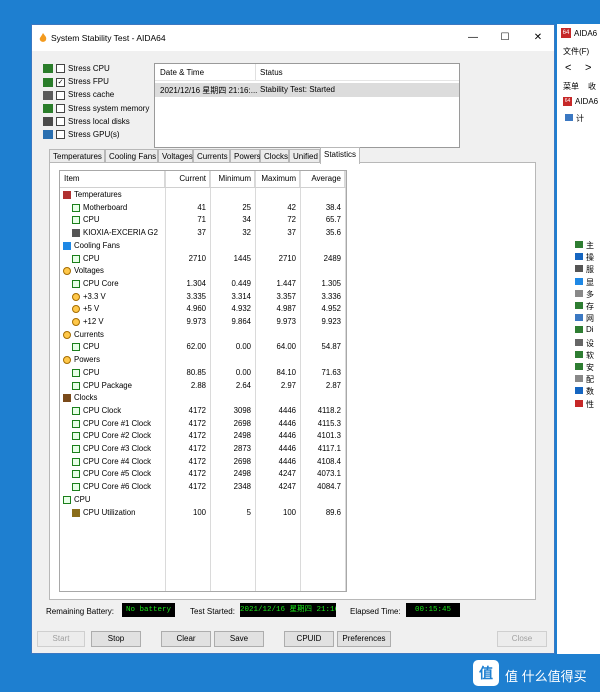 This screenshot has height=692, width=600. Describe the element at coordinates (131, 156) in the screenshot. I see `tab-cooling-fans: Cooling Fans` at that location.